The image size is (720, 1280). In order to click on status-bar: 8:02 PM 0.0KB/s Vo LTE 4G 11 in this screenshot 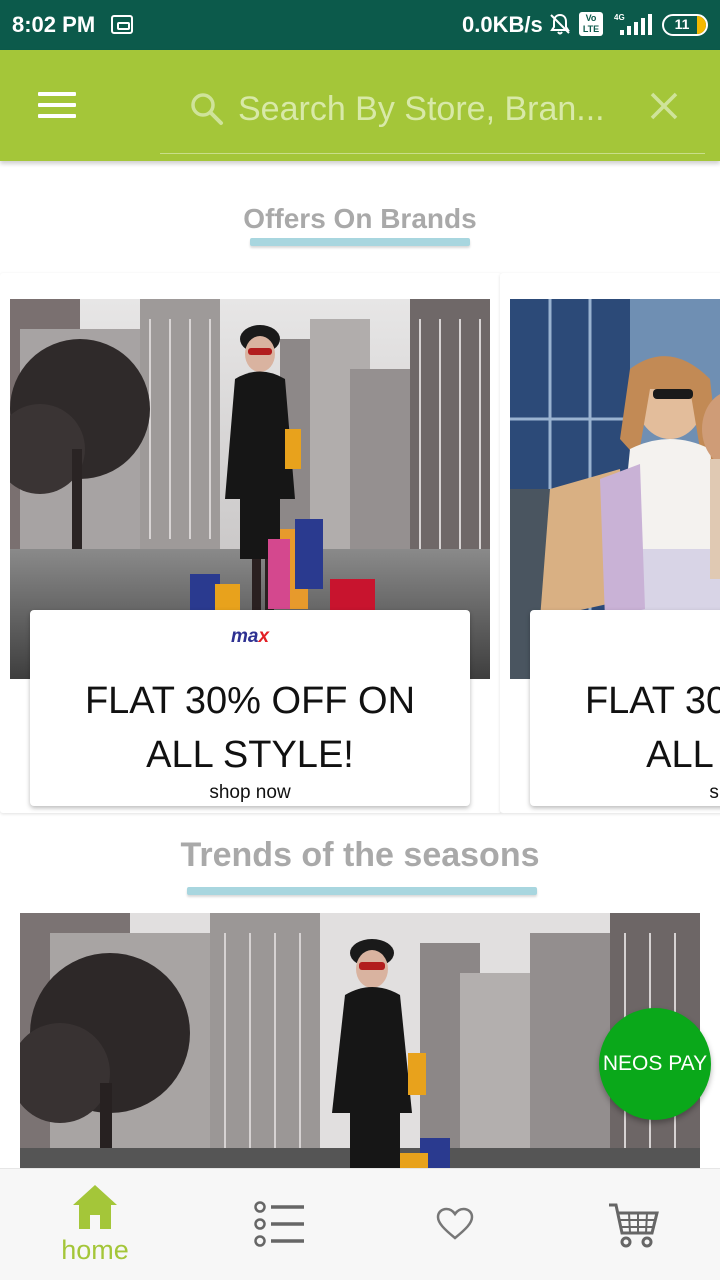, I will do `click(360, 25)`.